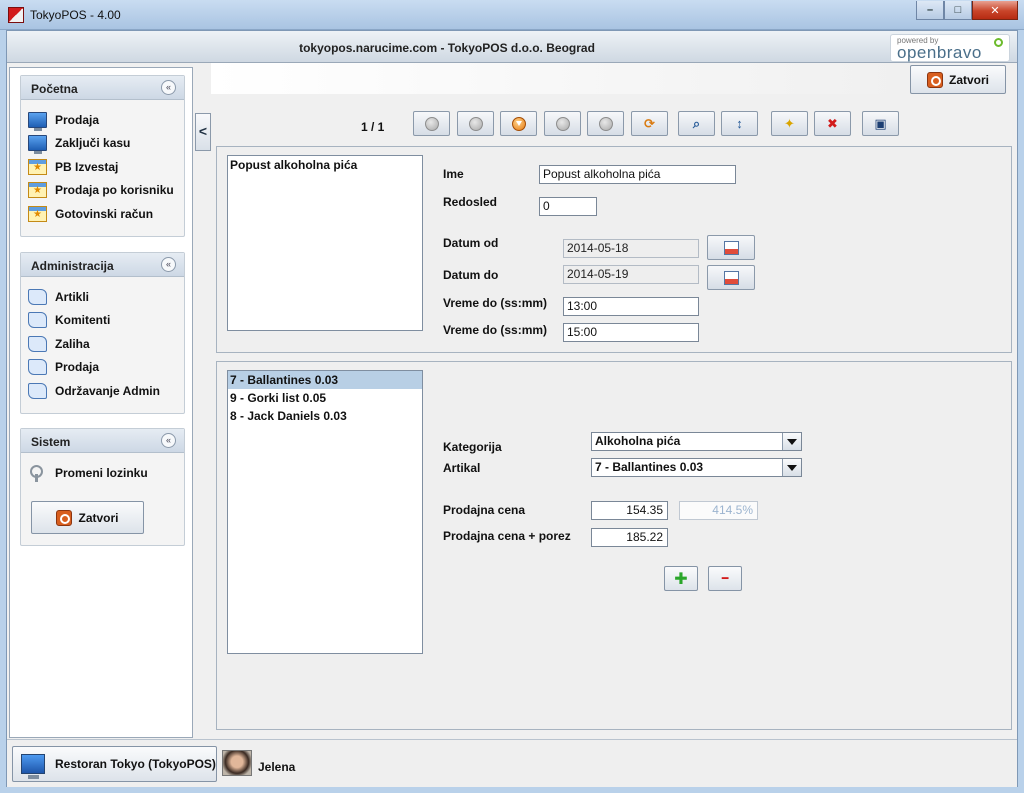 The image size is (1024, 793). I want to click on sidebar-item-label: Prodaja, so click(77, 367).